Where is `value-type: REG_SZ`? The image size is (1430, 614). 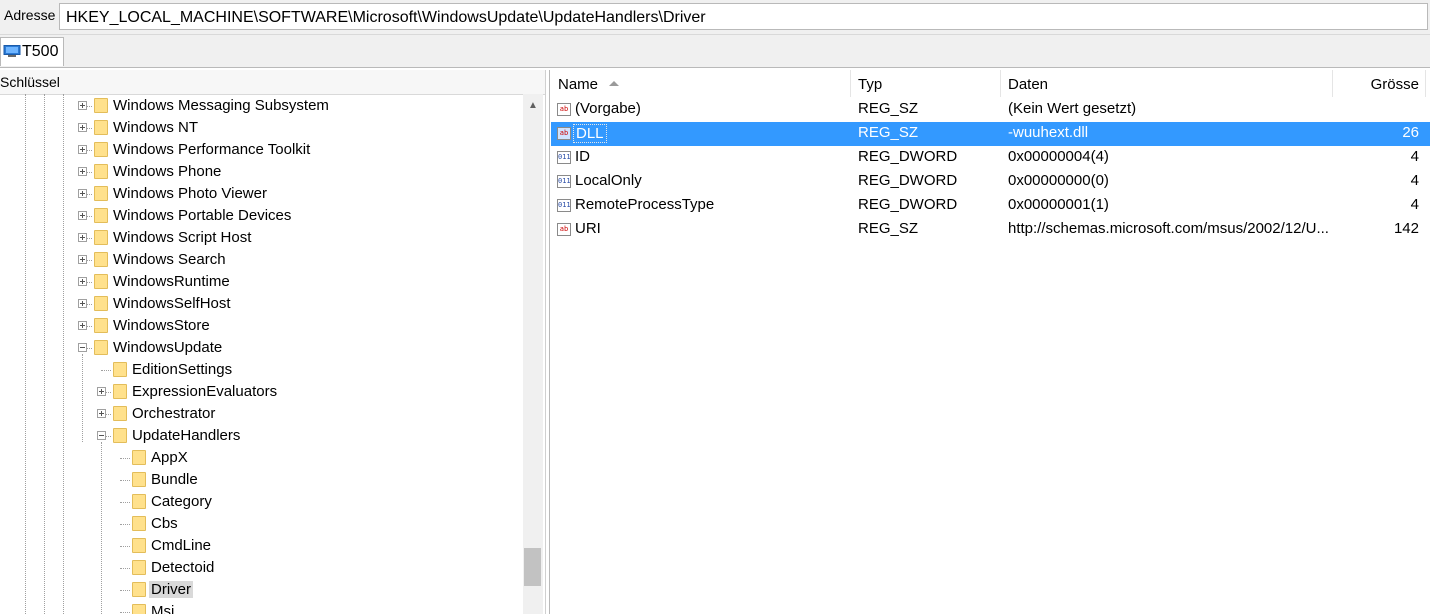
value-type: REG_SZ is located at coordinates (888, 108).